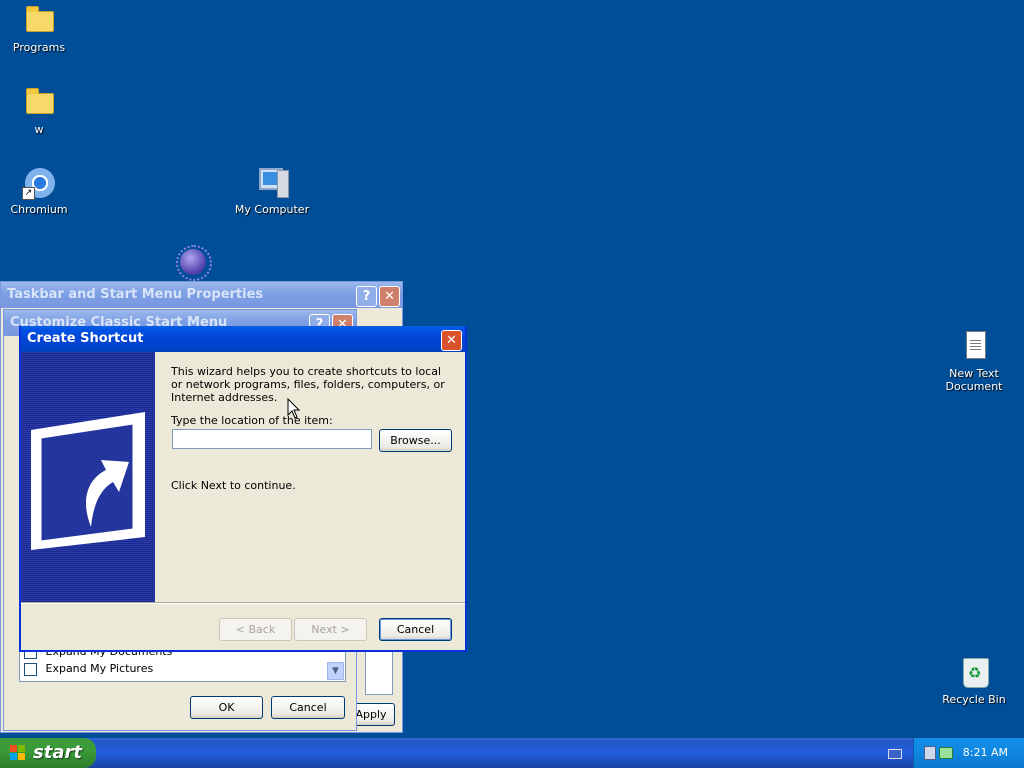 This screenshot has width=1024, height=768. I want to click on ok-button: OK, so click(226, 707).